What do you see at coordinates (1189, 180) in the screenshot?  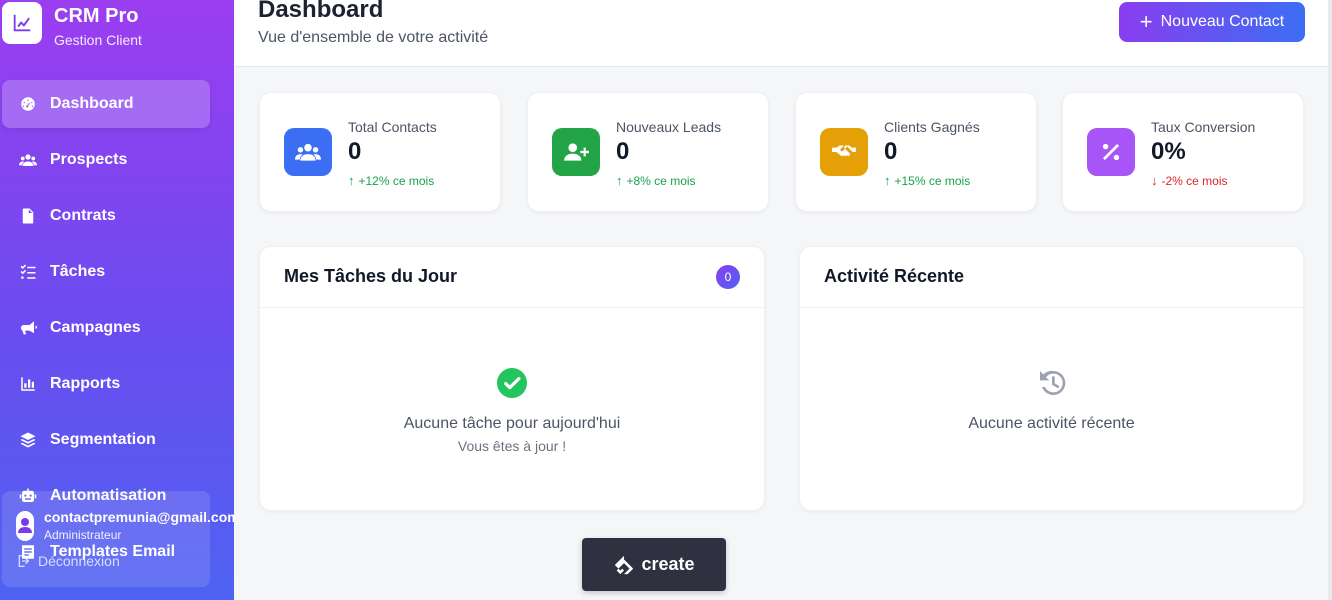 I see `stat-trend: ↓ -2% ce mois` at bounding box center [1189, 180].